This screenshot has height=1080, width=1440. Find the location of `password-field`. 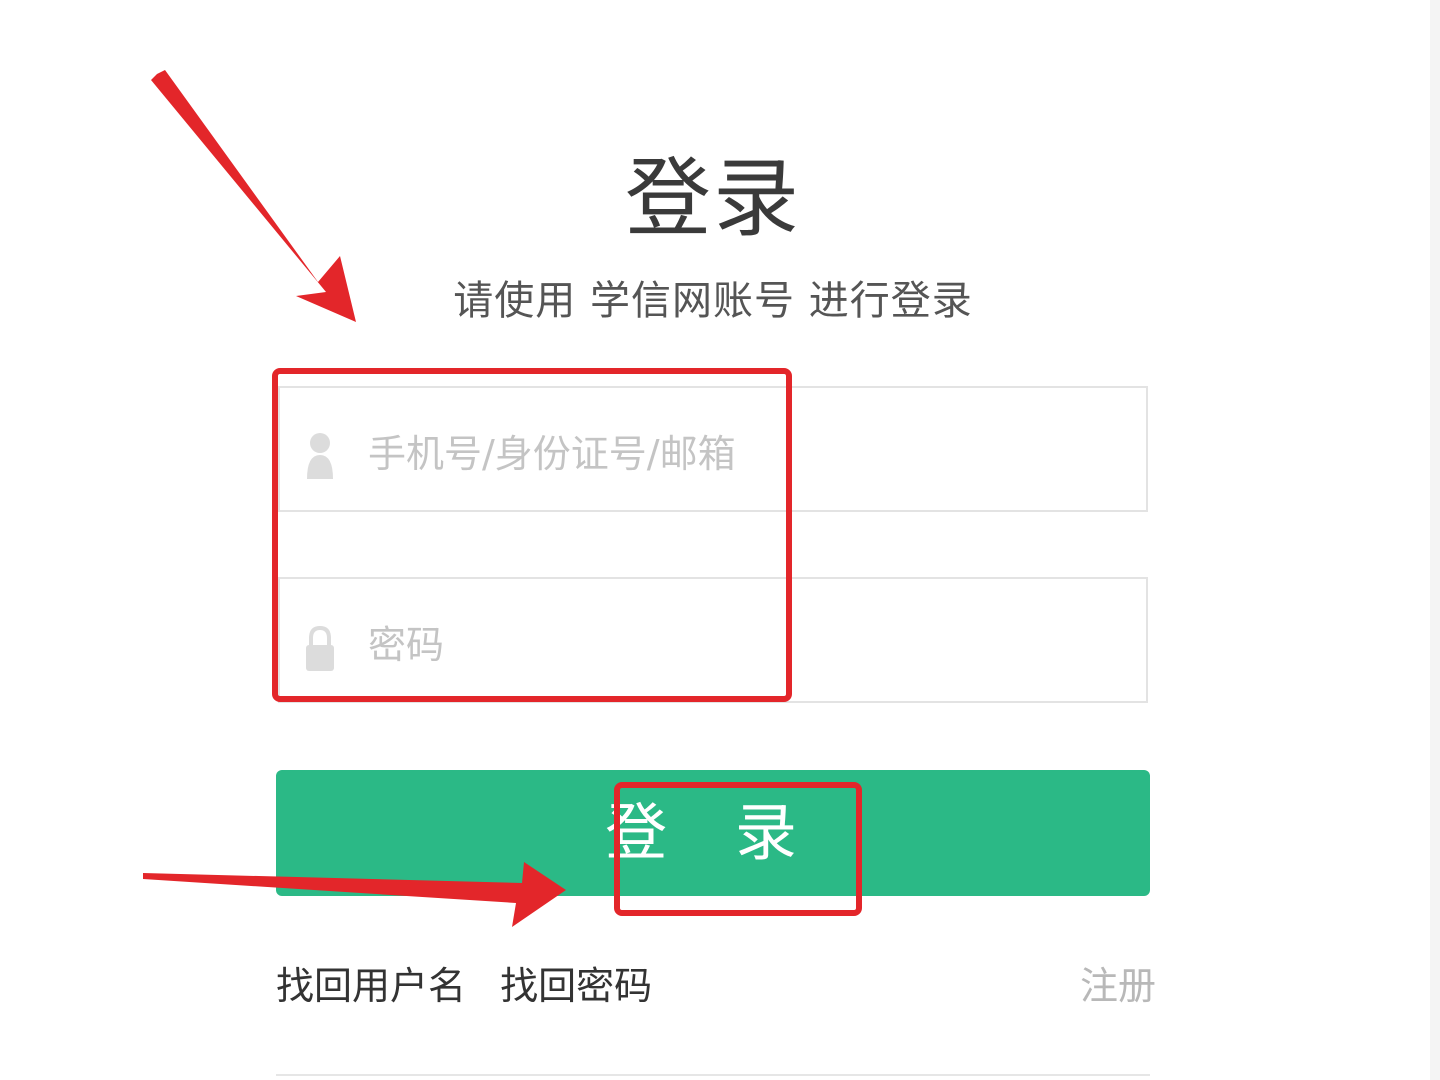

password-field is located at coordinates (713, 640).